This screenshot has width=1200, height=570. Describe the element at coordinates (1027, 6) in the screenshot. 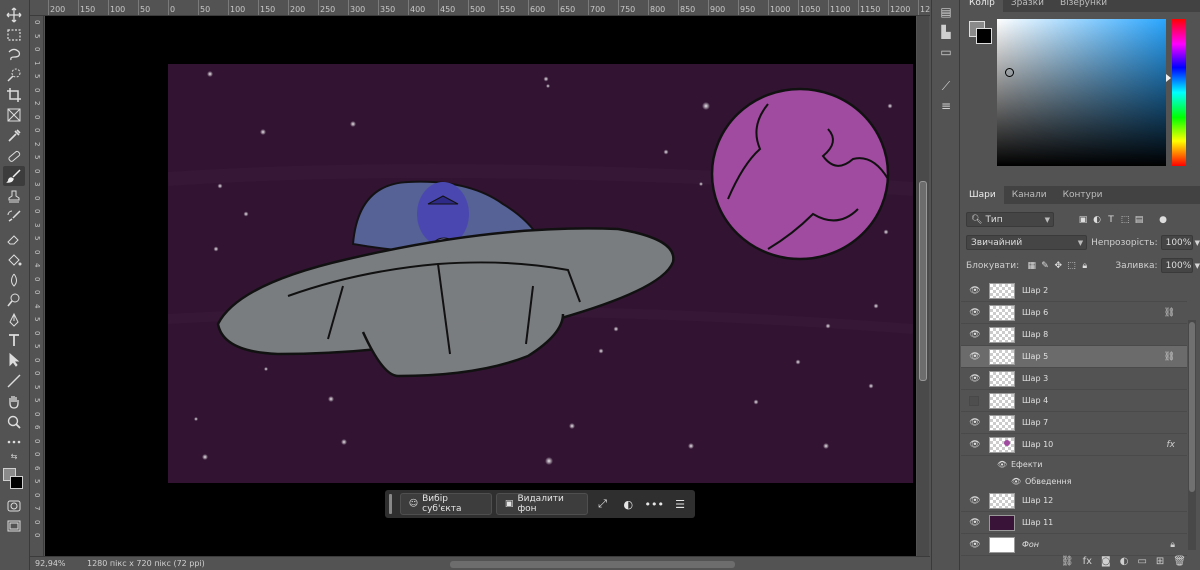

I see `tab-swatches: Зразки` at that location.